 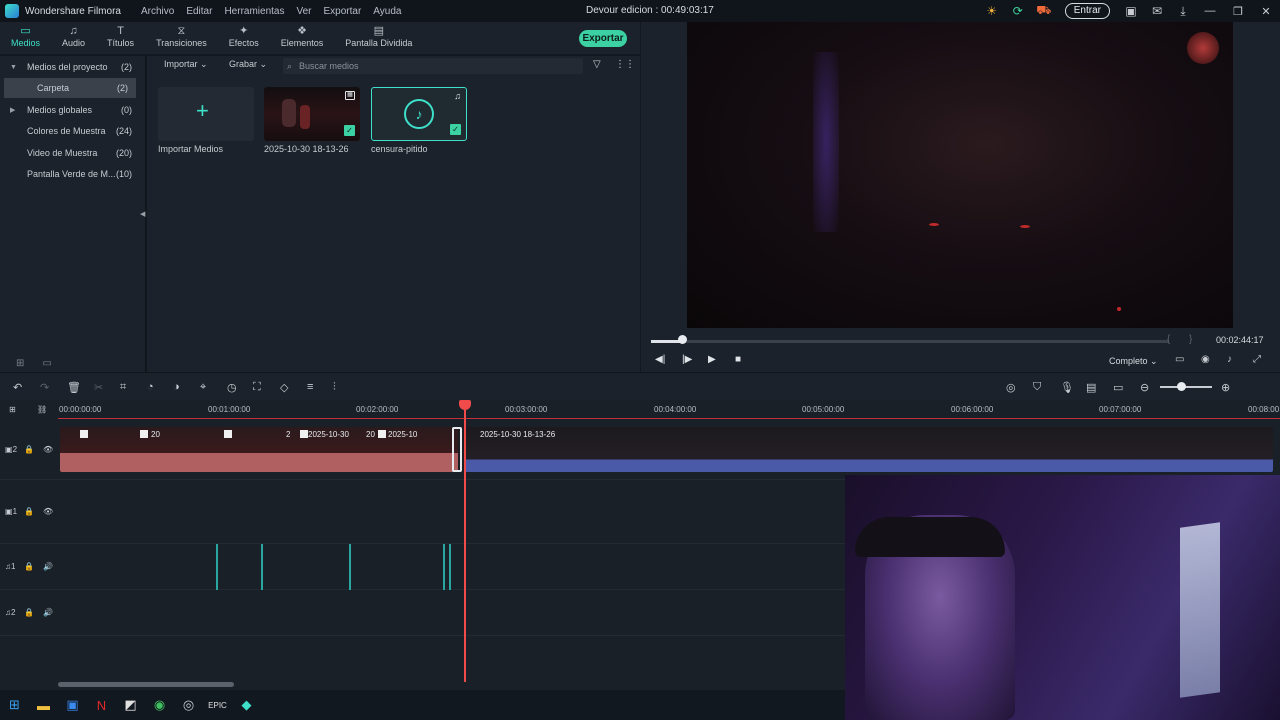 What do you see at coordinates (98, 387) in the screenshot?
I see `cut-icon: ✂` at bounding box center [98, 387].